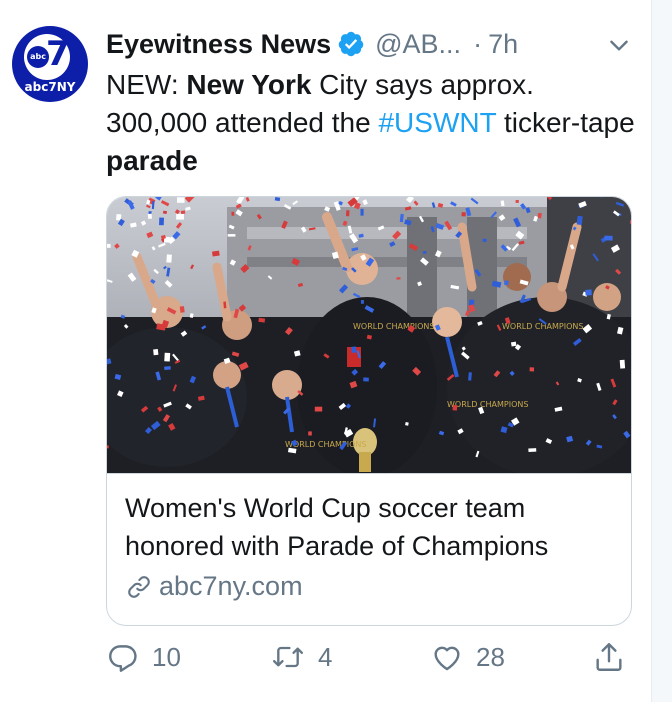 This screenshot has height=702, width=672. I want to click on chevron-down-icon, so click(619, 45).